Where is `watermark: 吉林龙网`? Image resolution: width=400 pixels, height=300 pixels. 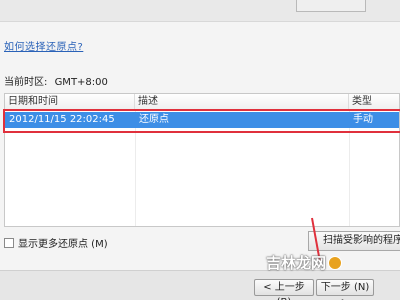 watermark: 吉林龙网 is located at coordinates (304, 262).